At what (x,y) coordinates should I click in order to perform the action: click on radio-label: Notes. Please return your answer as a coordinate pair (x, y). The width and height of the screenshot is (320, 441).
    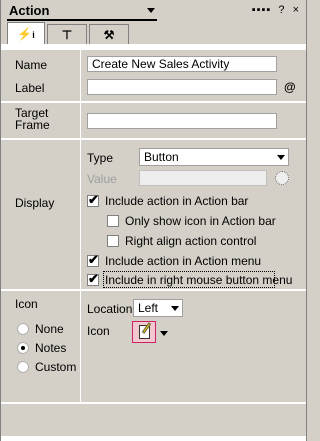
    Looking at the image, I should click on (51, 348).